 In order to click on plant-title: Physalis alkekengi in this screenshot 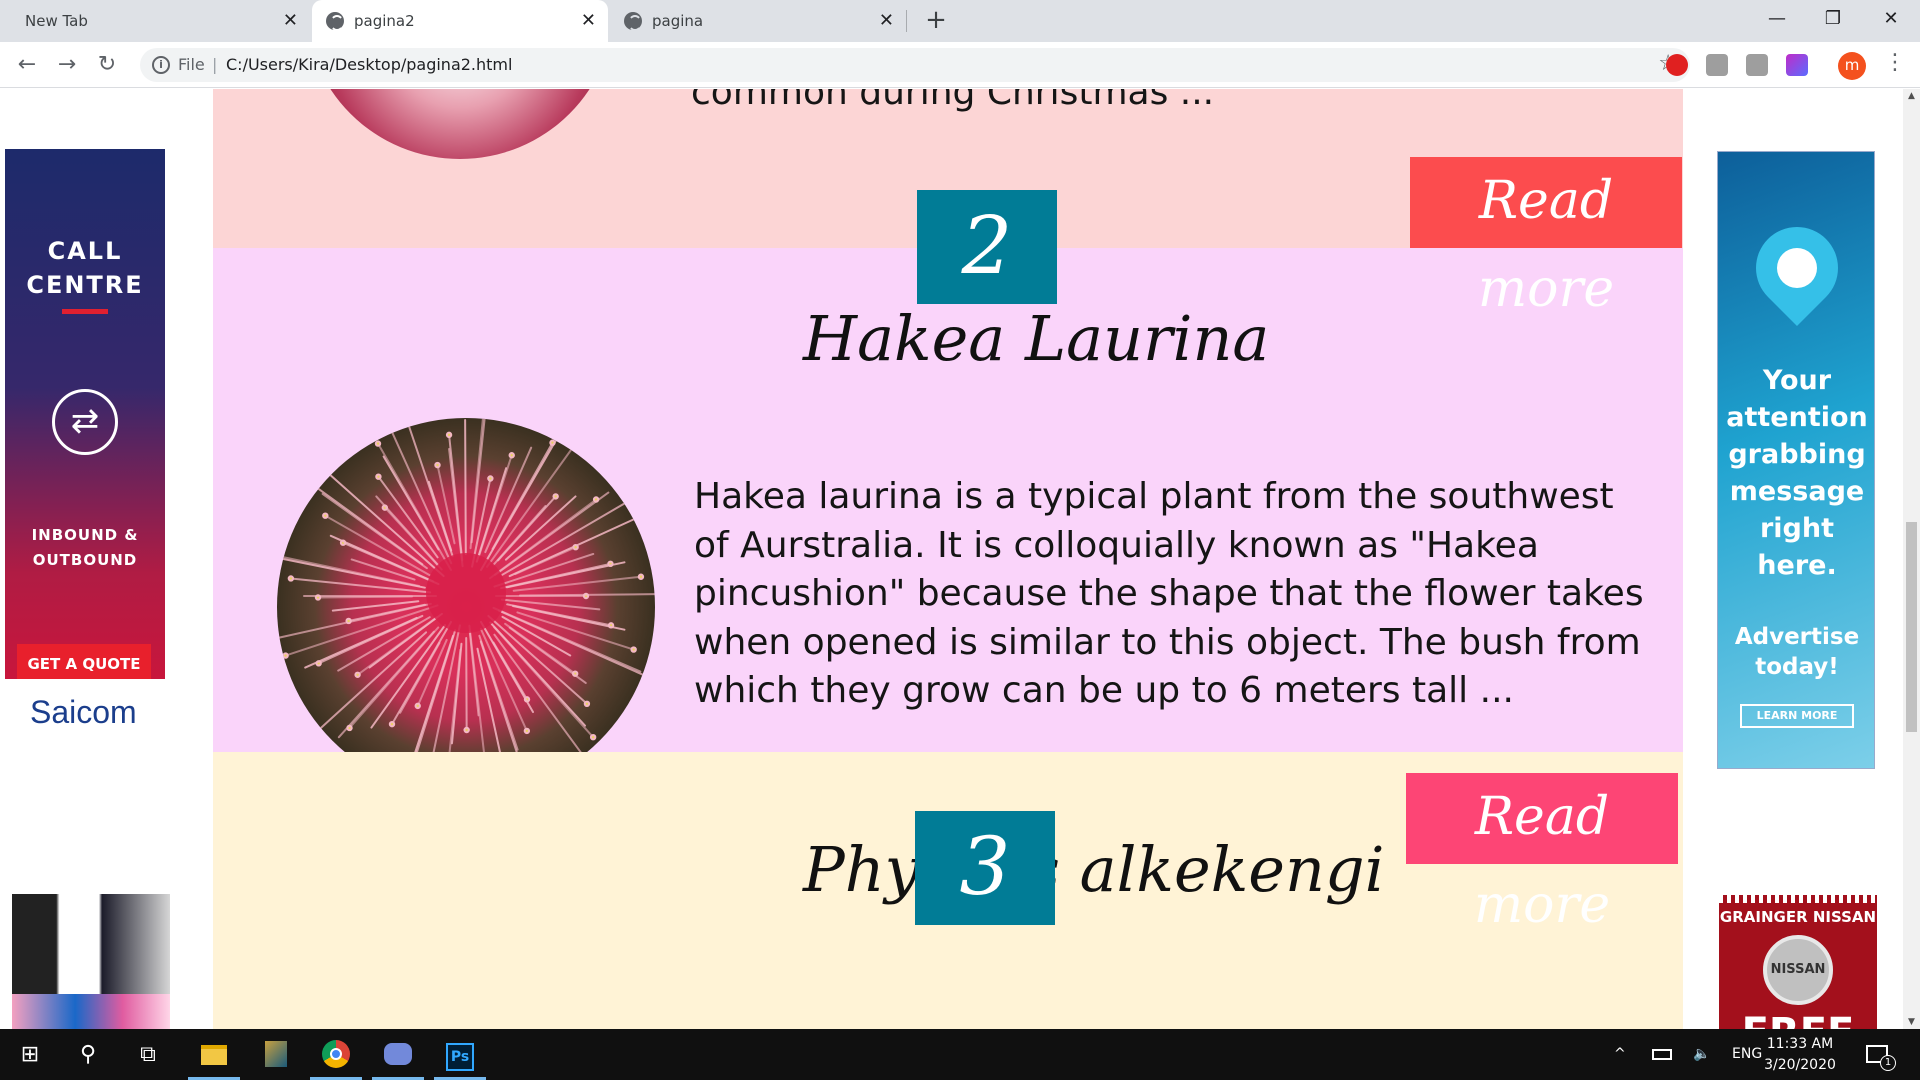, I will do `click(1093, 870)`.